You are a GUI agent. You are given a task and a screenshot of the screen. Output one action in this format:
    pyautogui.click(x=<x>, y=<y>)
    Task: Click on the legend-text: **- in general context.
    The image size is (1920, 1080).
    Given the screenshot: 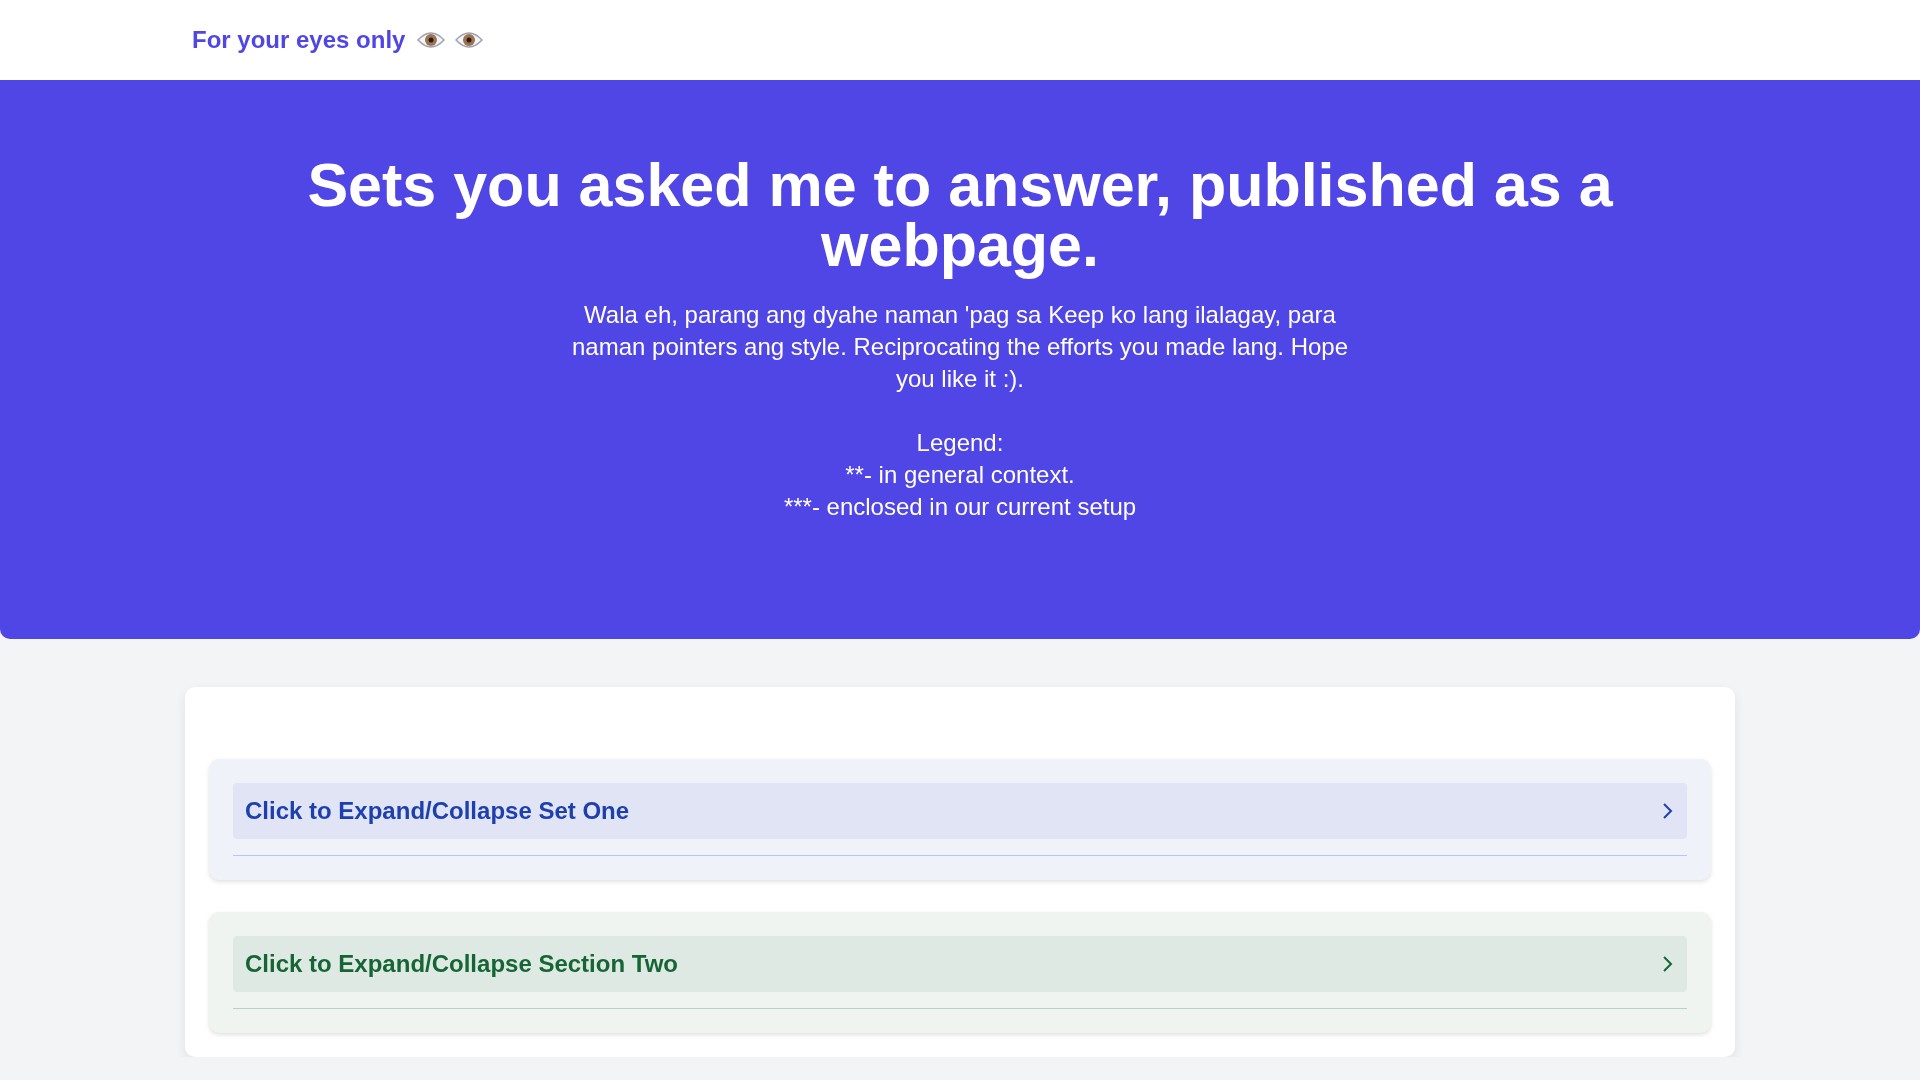 What is the action you would take?
    pyautogui.click(x=960, y=475)
    